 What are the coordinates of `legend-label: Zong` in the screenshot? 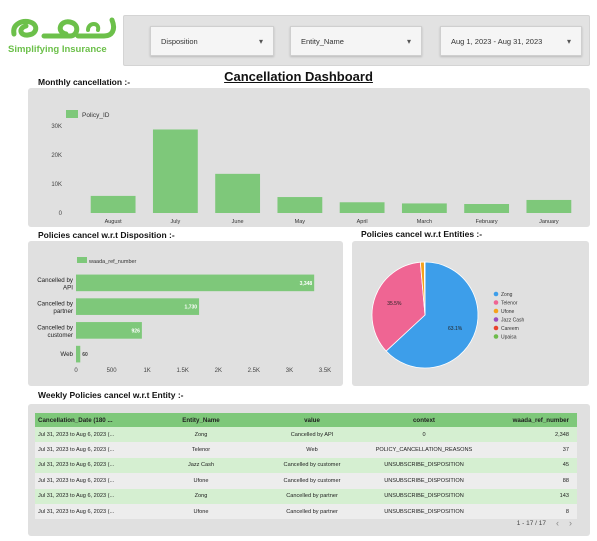 It's located at (507, 295).